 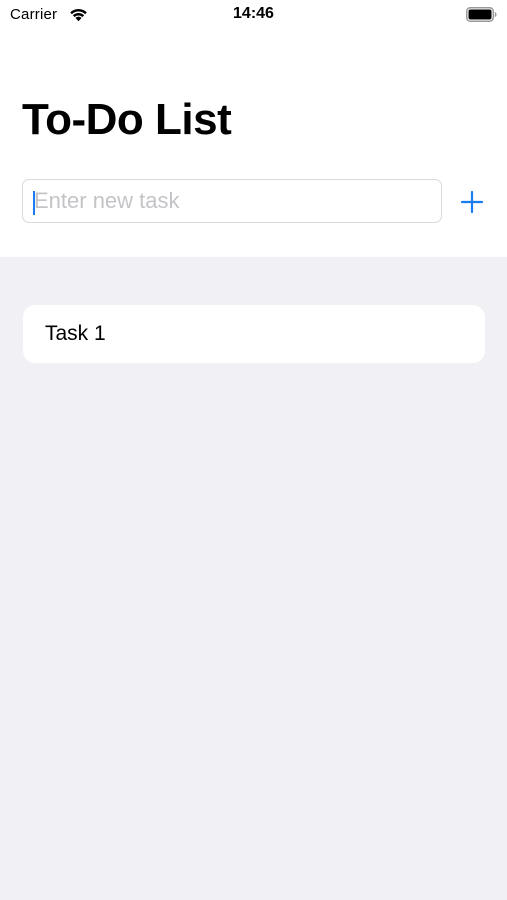 I want to click on battery-icon, so click(x=481, y=14).